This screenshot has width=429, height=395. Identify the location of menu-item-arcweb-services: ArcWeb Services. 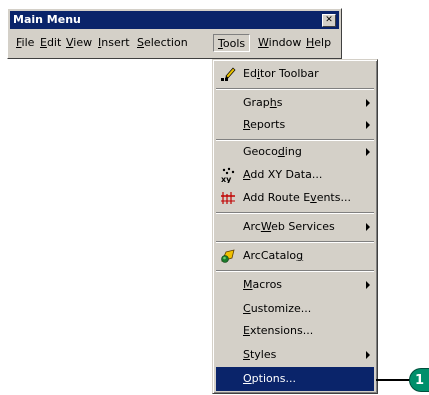
(295, 227).